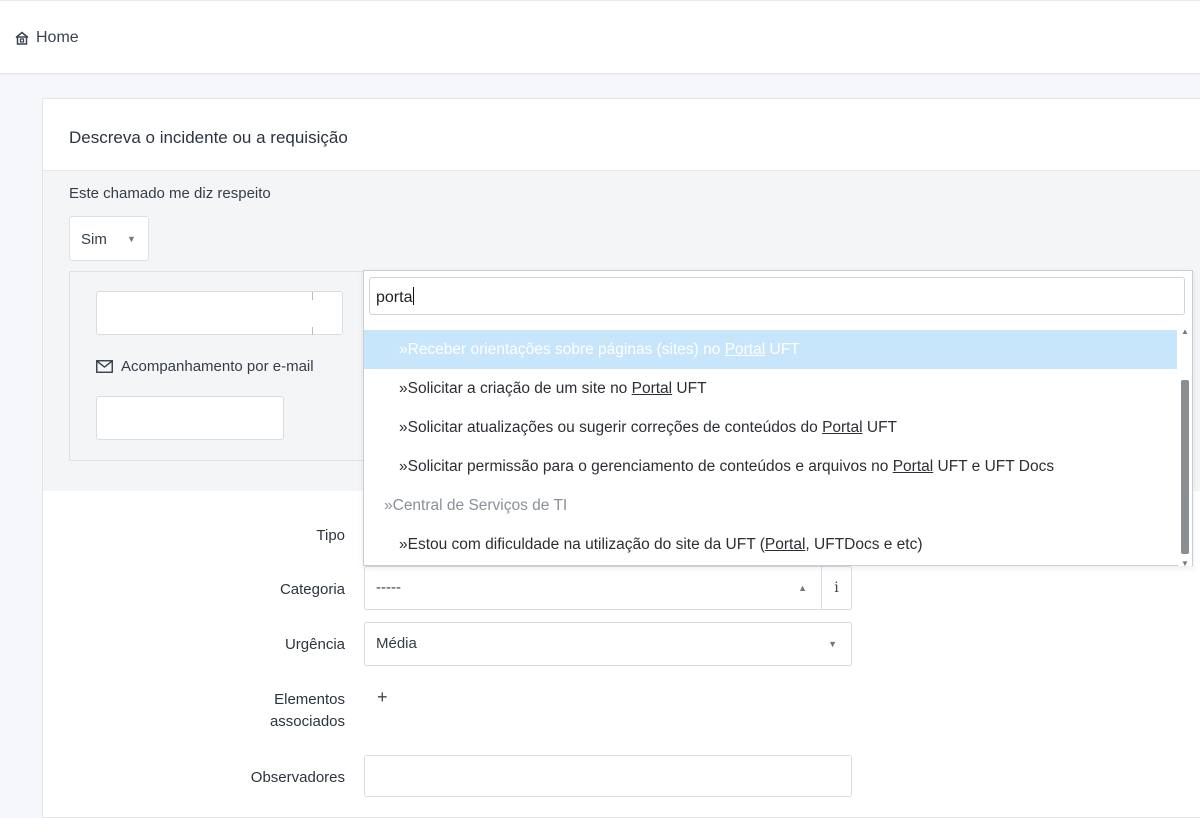 This screenshot has width=1200, height=818. What do you see at coordinates (802, 588) in the screenshot?
I see `chevron-up-icon: ▲` at bounding box center [802, 588].